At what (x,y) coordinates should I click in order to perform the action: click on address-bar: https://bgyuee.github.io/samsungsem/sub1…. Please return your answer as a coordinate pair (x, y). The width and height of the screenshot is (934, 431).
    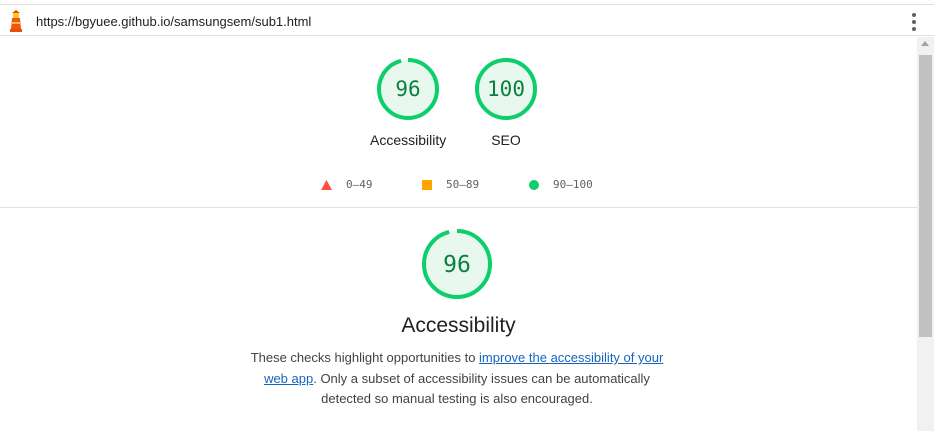
    Looking at the image, I should click on (467, 20).